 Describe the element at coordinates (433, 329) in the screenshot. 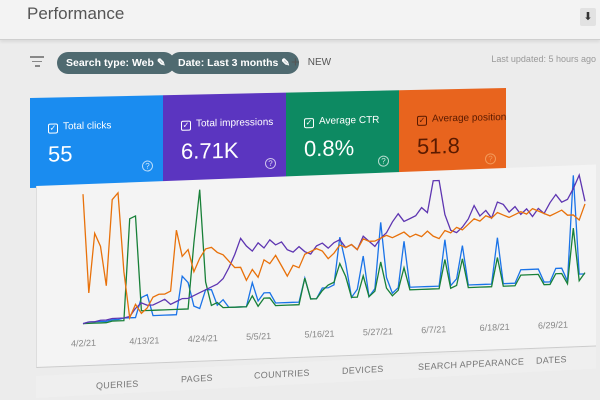

I see `x-tick-label: 6/7/21` at that location.